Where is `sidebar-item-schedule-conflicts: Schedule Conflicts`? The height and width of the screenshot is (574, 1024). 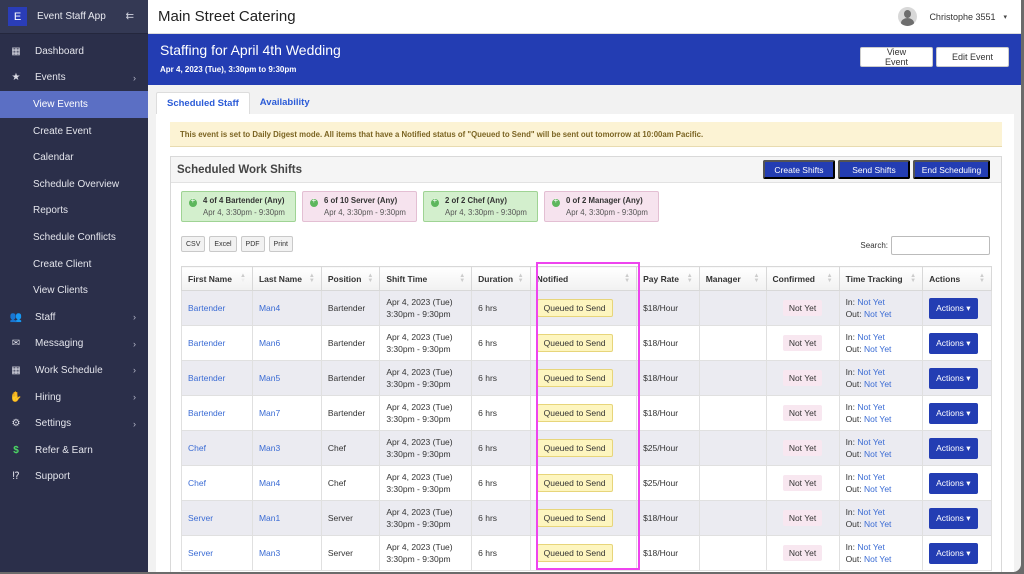
sidebar-item-schedule-conflicts: Schedule Conflicts is located at coordinates (74, 237).